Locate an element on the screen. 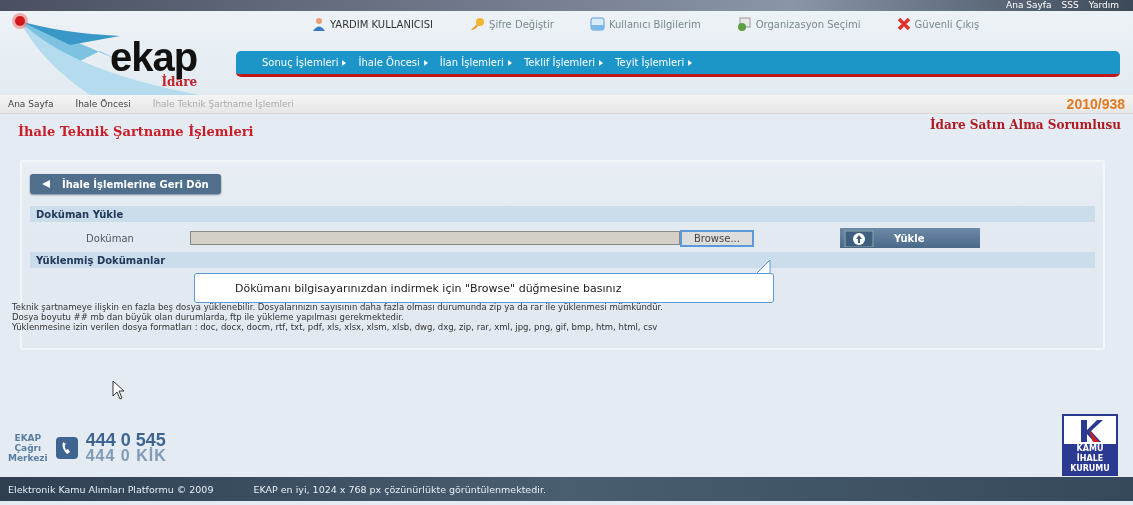 This screenshot has width=1133, height=505. logo-caption: İHALE is located at coordinates (1090, 459).